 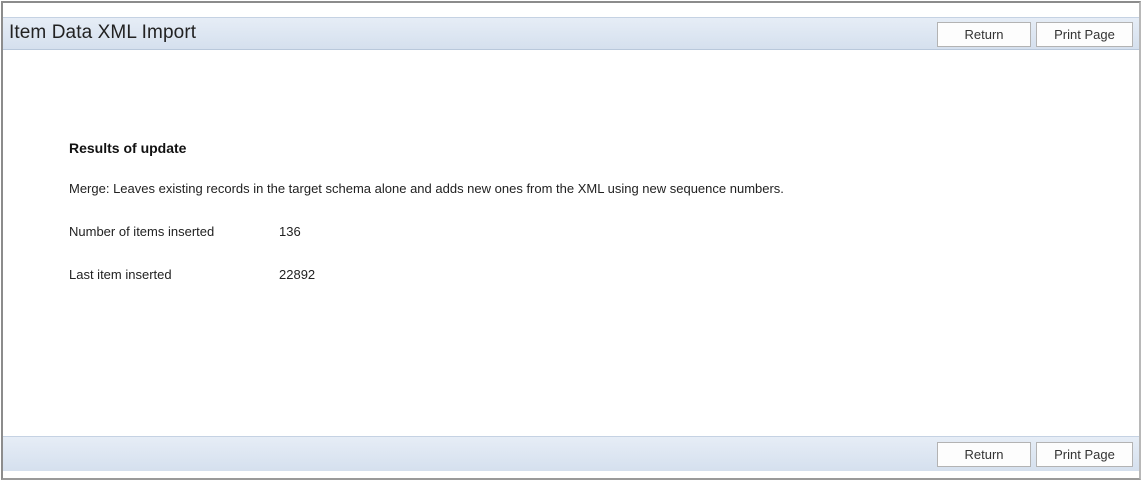 I want to click on items-inserted-value: 136, so click(x=290, y=231).